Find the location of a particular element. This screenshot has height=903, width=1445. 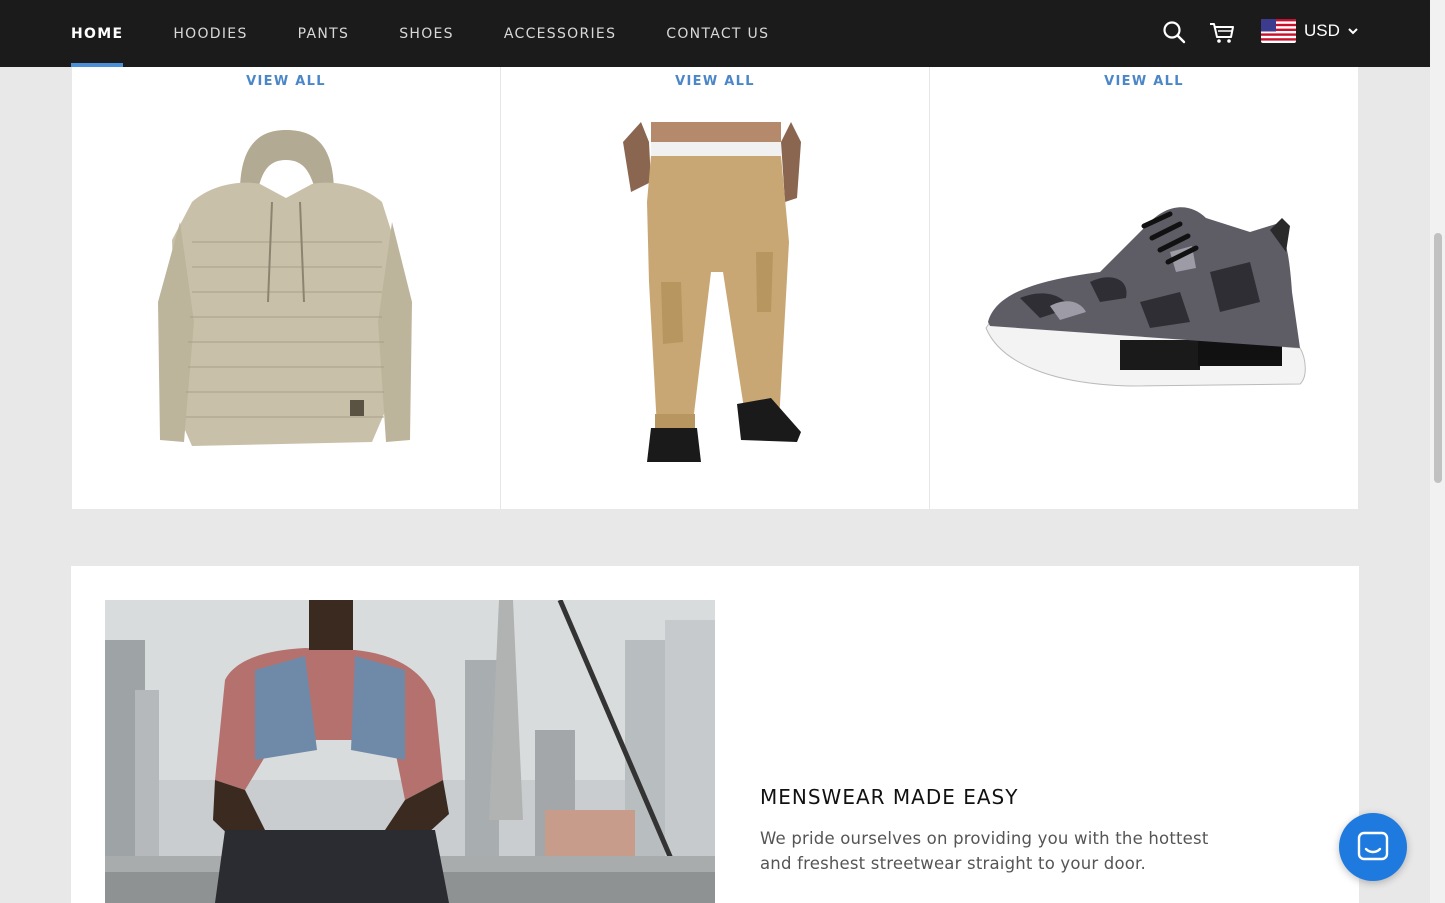

currency-selector: USD is located at coordinates (1310, 31).